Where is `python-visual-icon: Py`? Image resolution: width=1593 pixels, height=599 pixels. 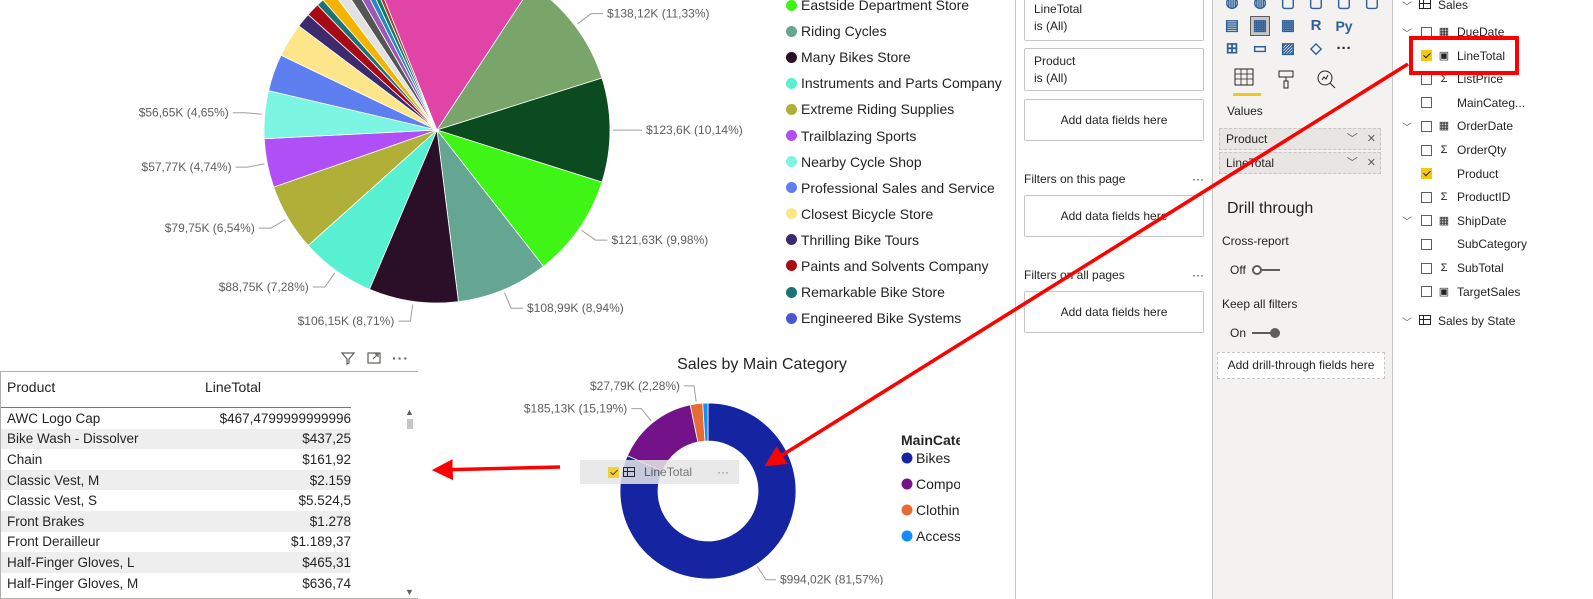 python-visual-icon: Py is located at coordinates (1344, 26).